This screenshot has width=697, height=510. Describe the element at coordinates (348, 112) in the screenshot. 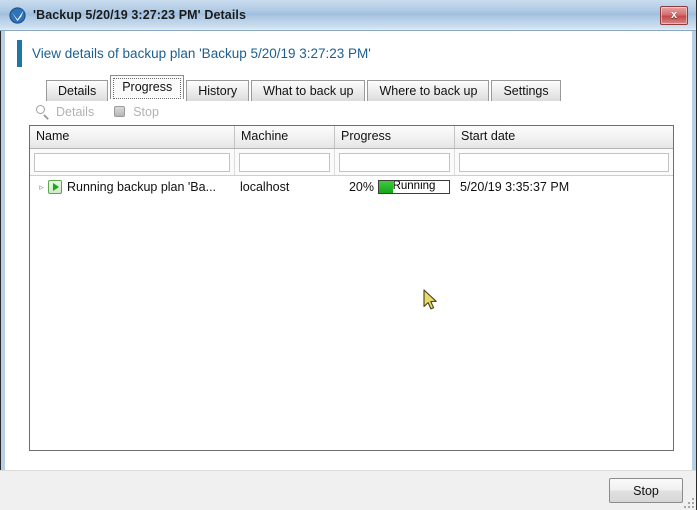

I see `grid-toolbar: Details Stop` at that location.